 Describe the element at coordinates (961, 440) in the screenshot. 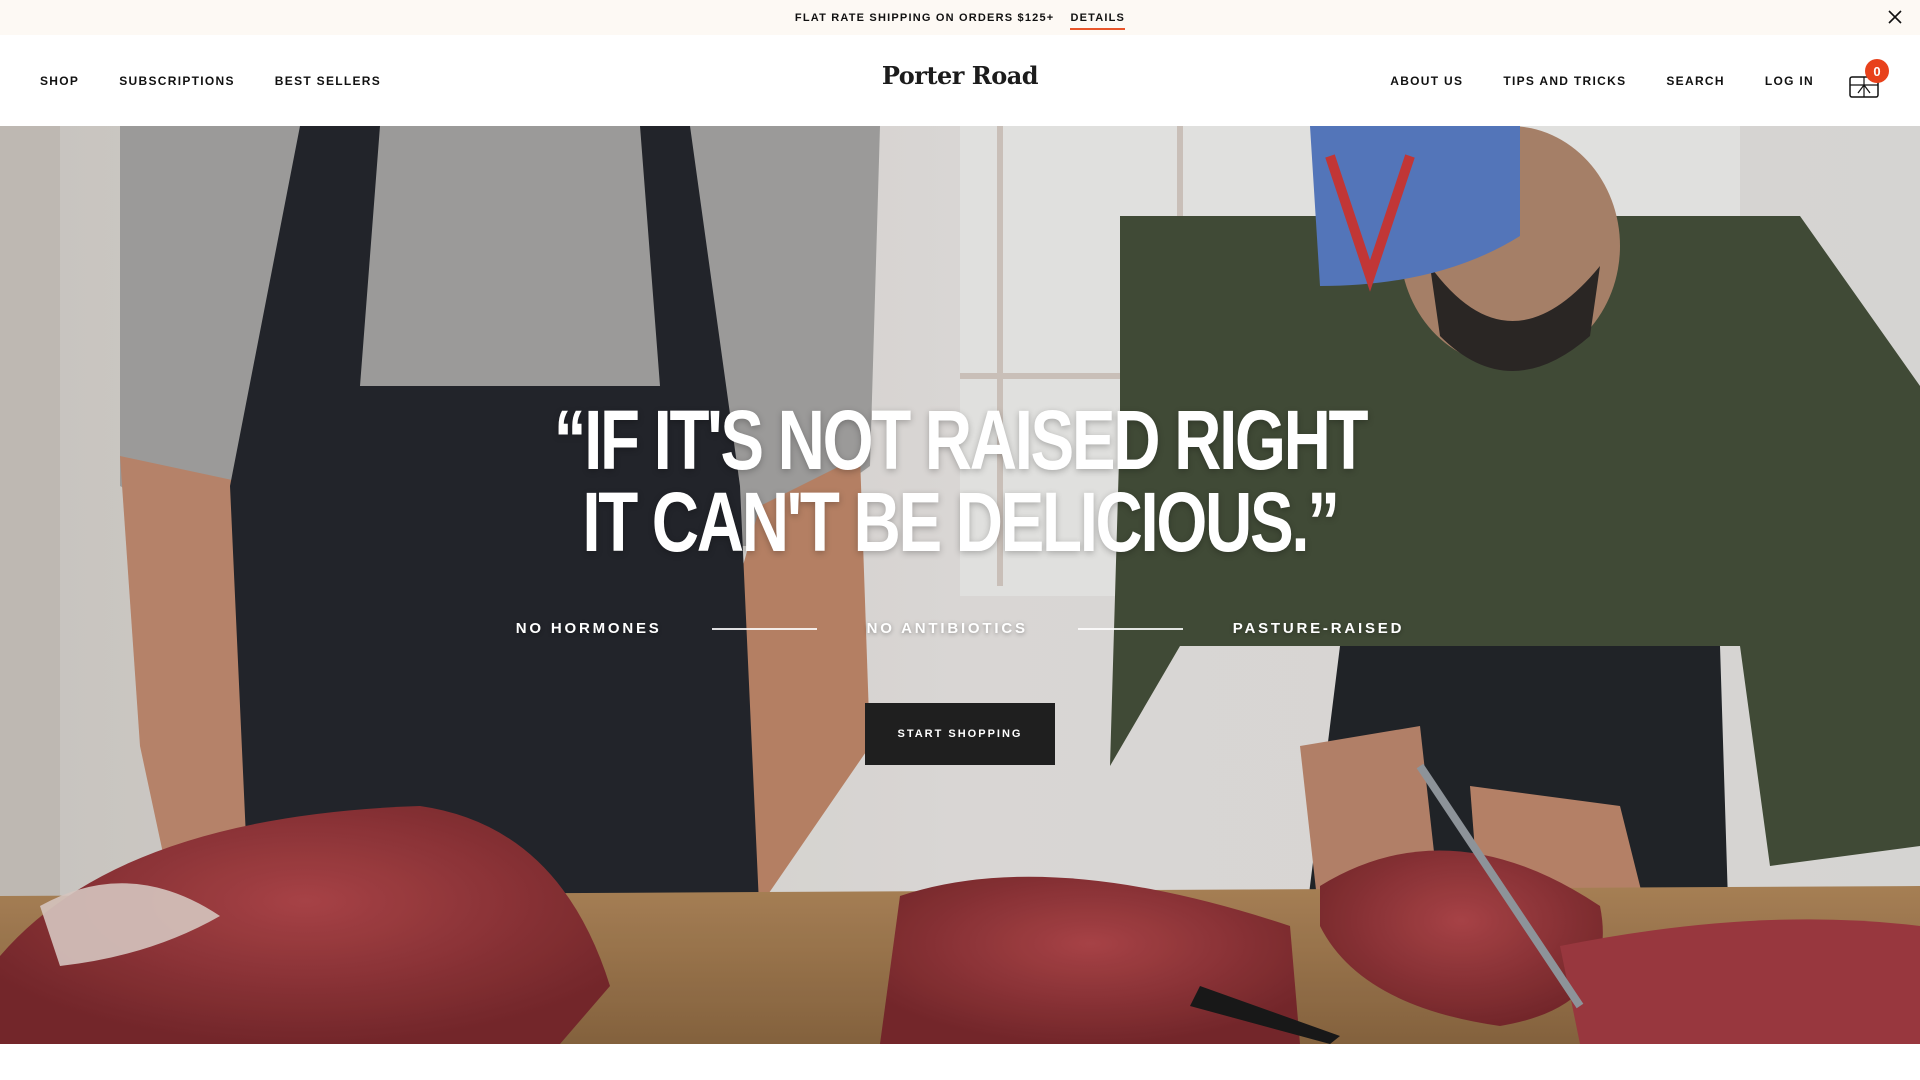

I see `hero-headline-line-1: “IF IT'S NOT RAISED RIGHT` at that location.